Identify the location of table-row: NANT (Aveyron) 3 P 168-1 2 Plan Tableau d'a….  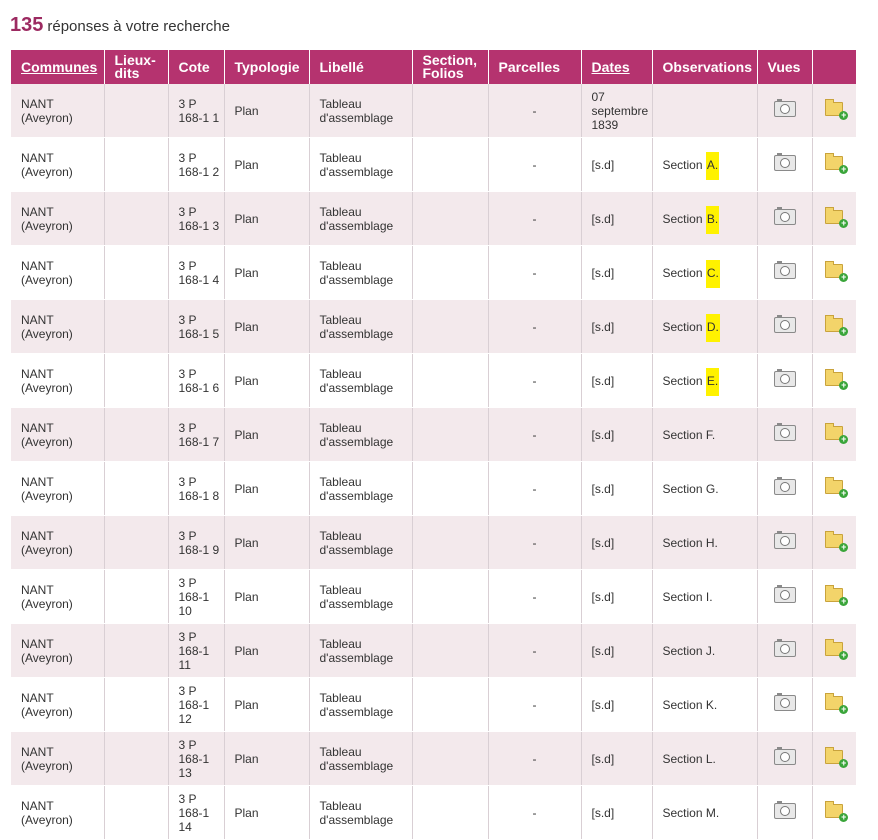
(433, 164).